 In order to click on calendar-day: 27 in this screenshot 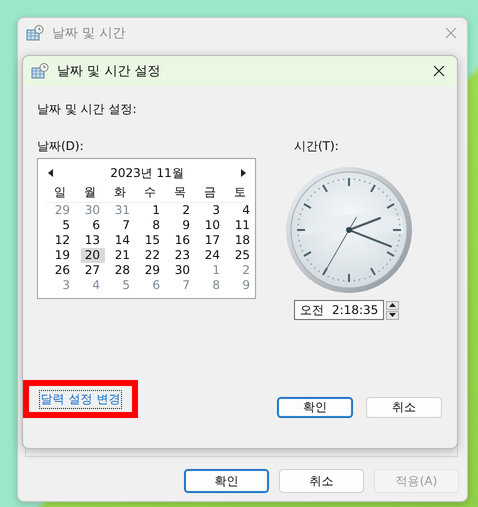, I will do `click(90, 270)`.